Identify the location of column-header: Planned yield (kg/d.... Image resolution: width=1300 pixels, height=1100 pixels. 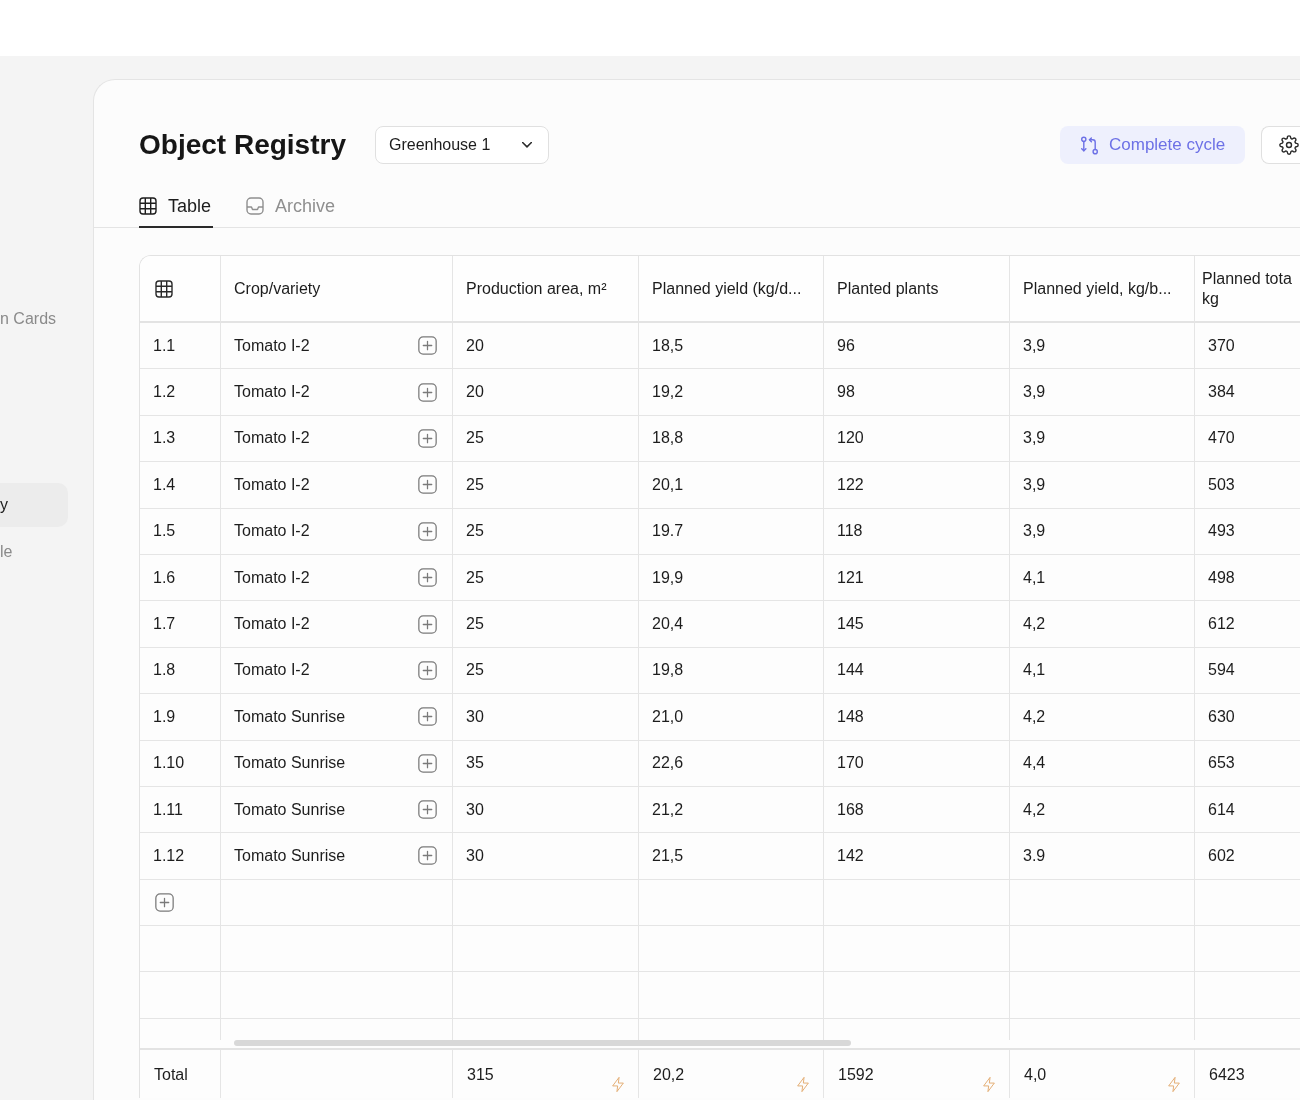
(731, 289).